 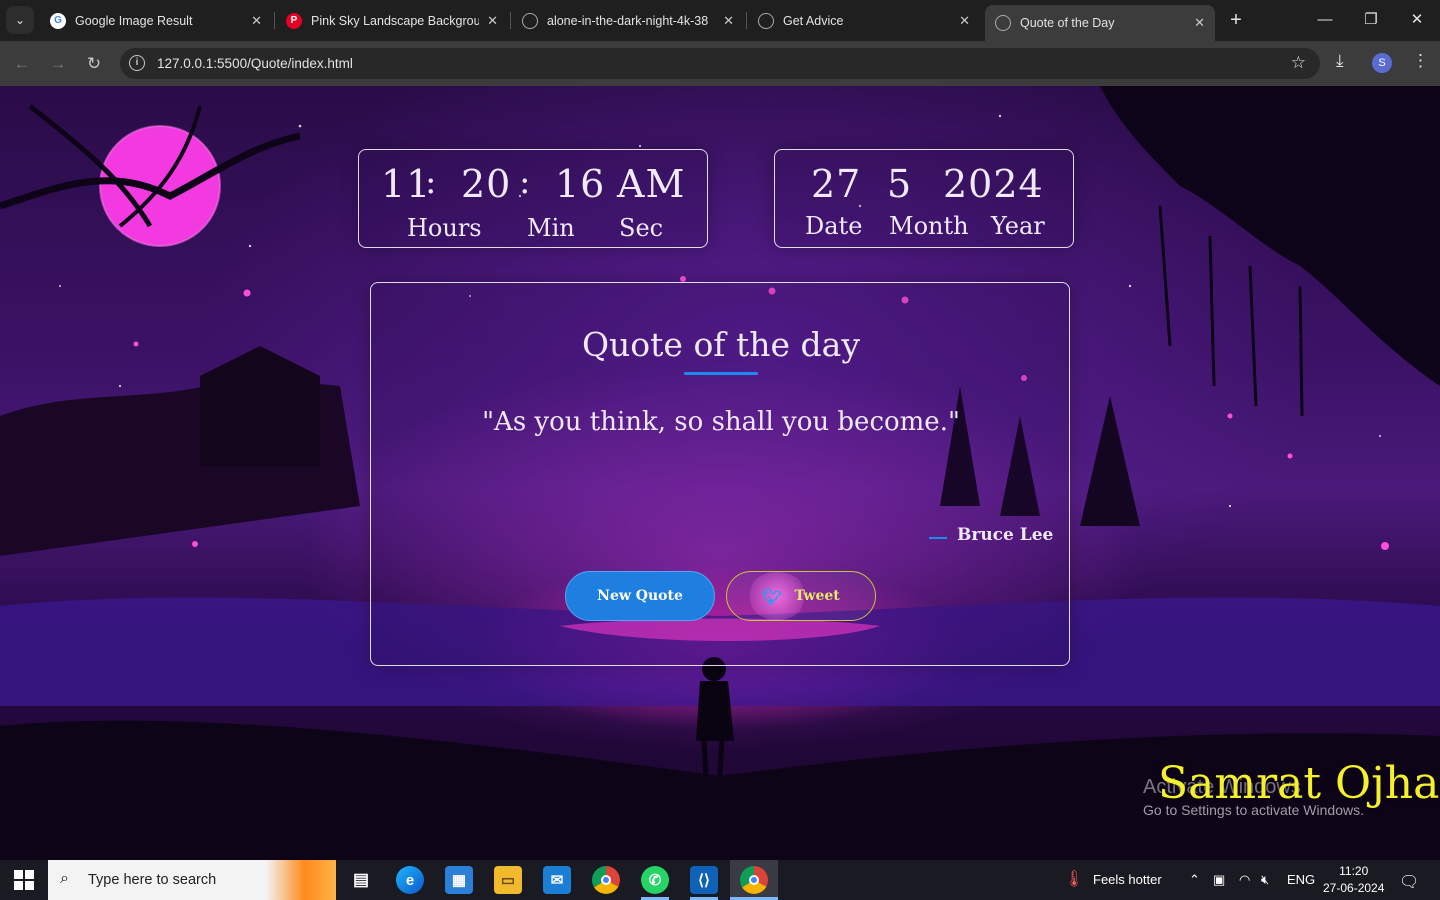 I want to click on month-label: Month, so click(x=929, y=226).